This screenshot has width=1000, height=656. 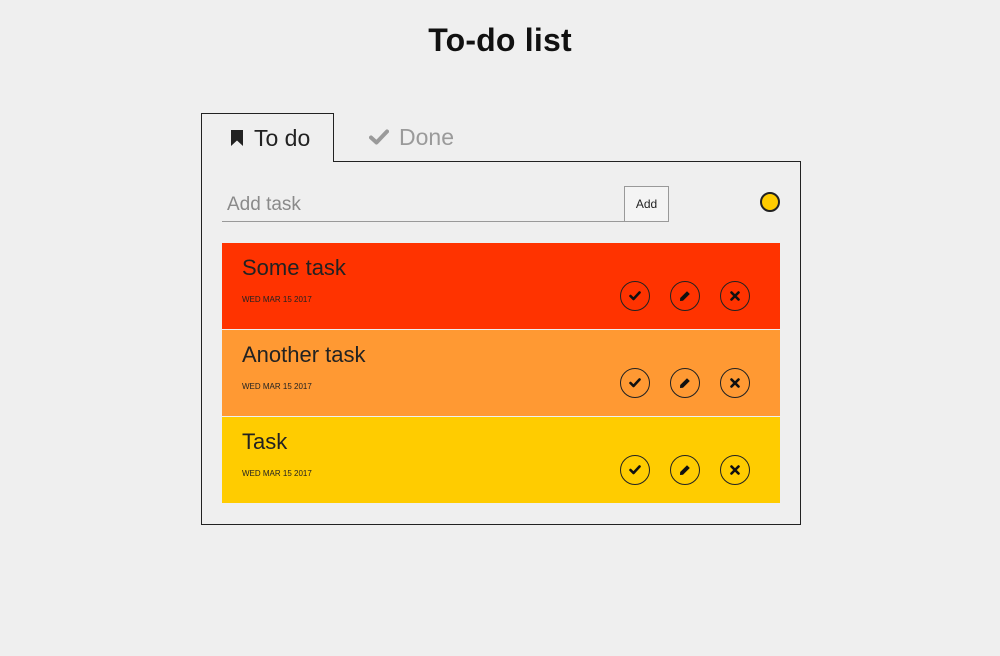 I want to click on task-item: Another task WED MAR 15 2017, so click(x=501, y=373).